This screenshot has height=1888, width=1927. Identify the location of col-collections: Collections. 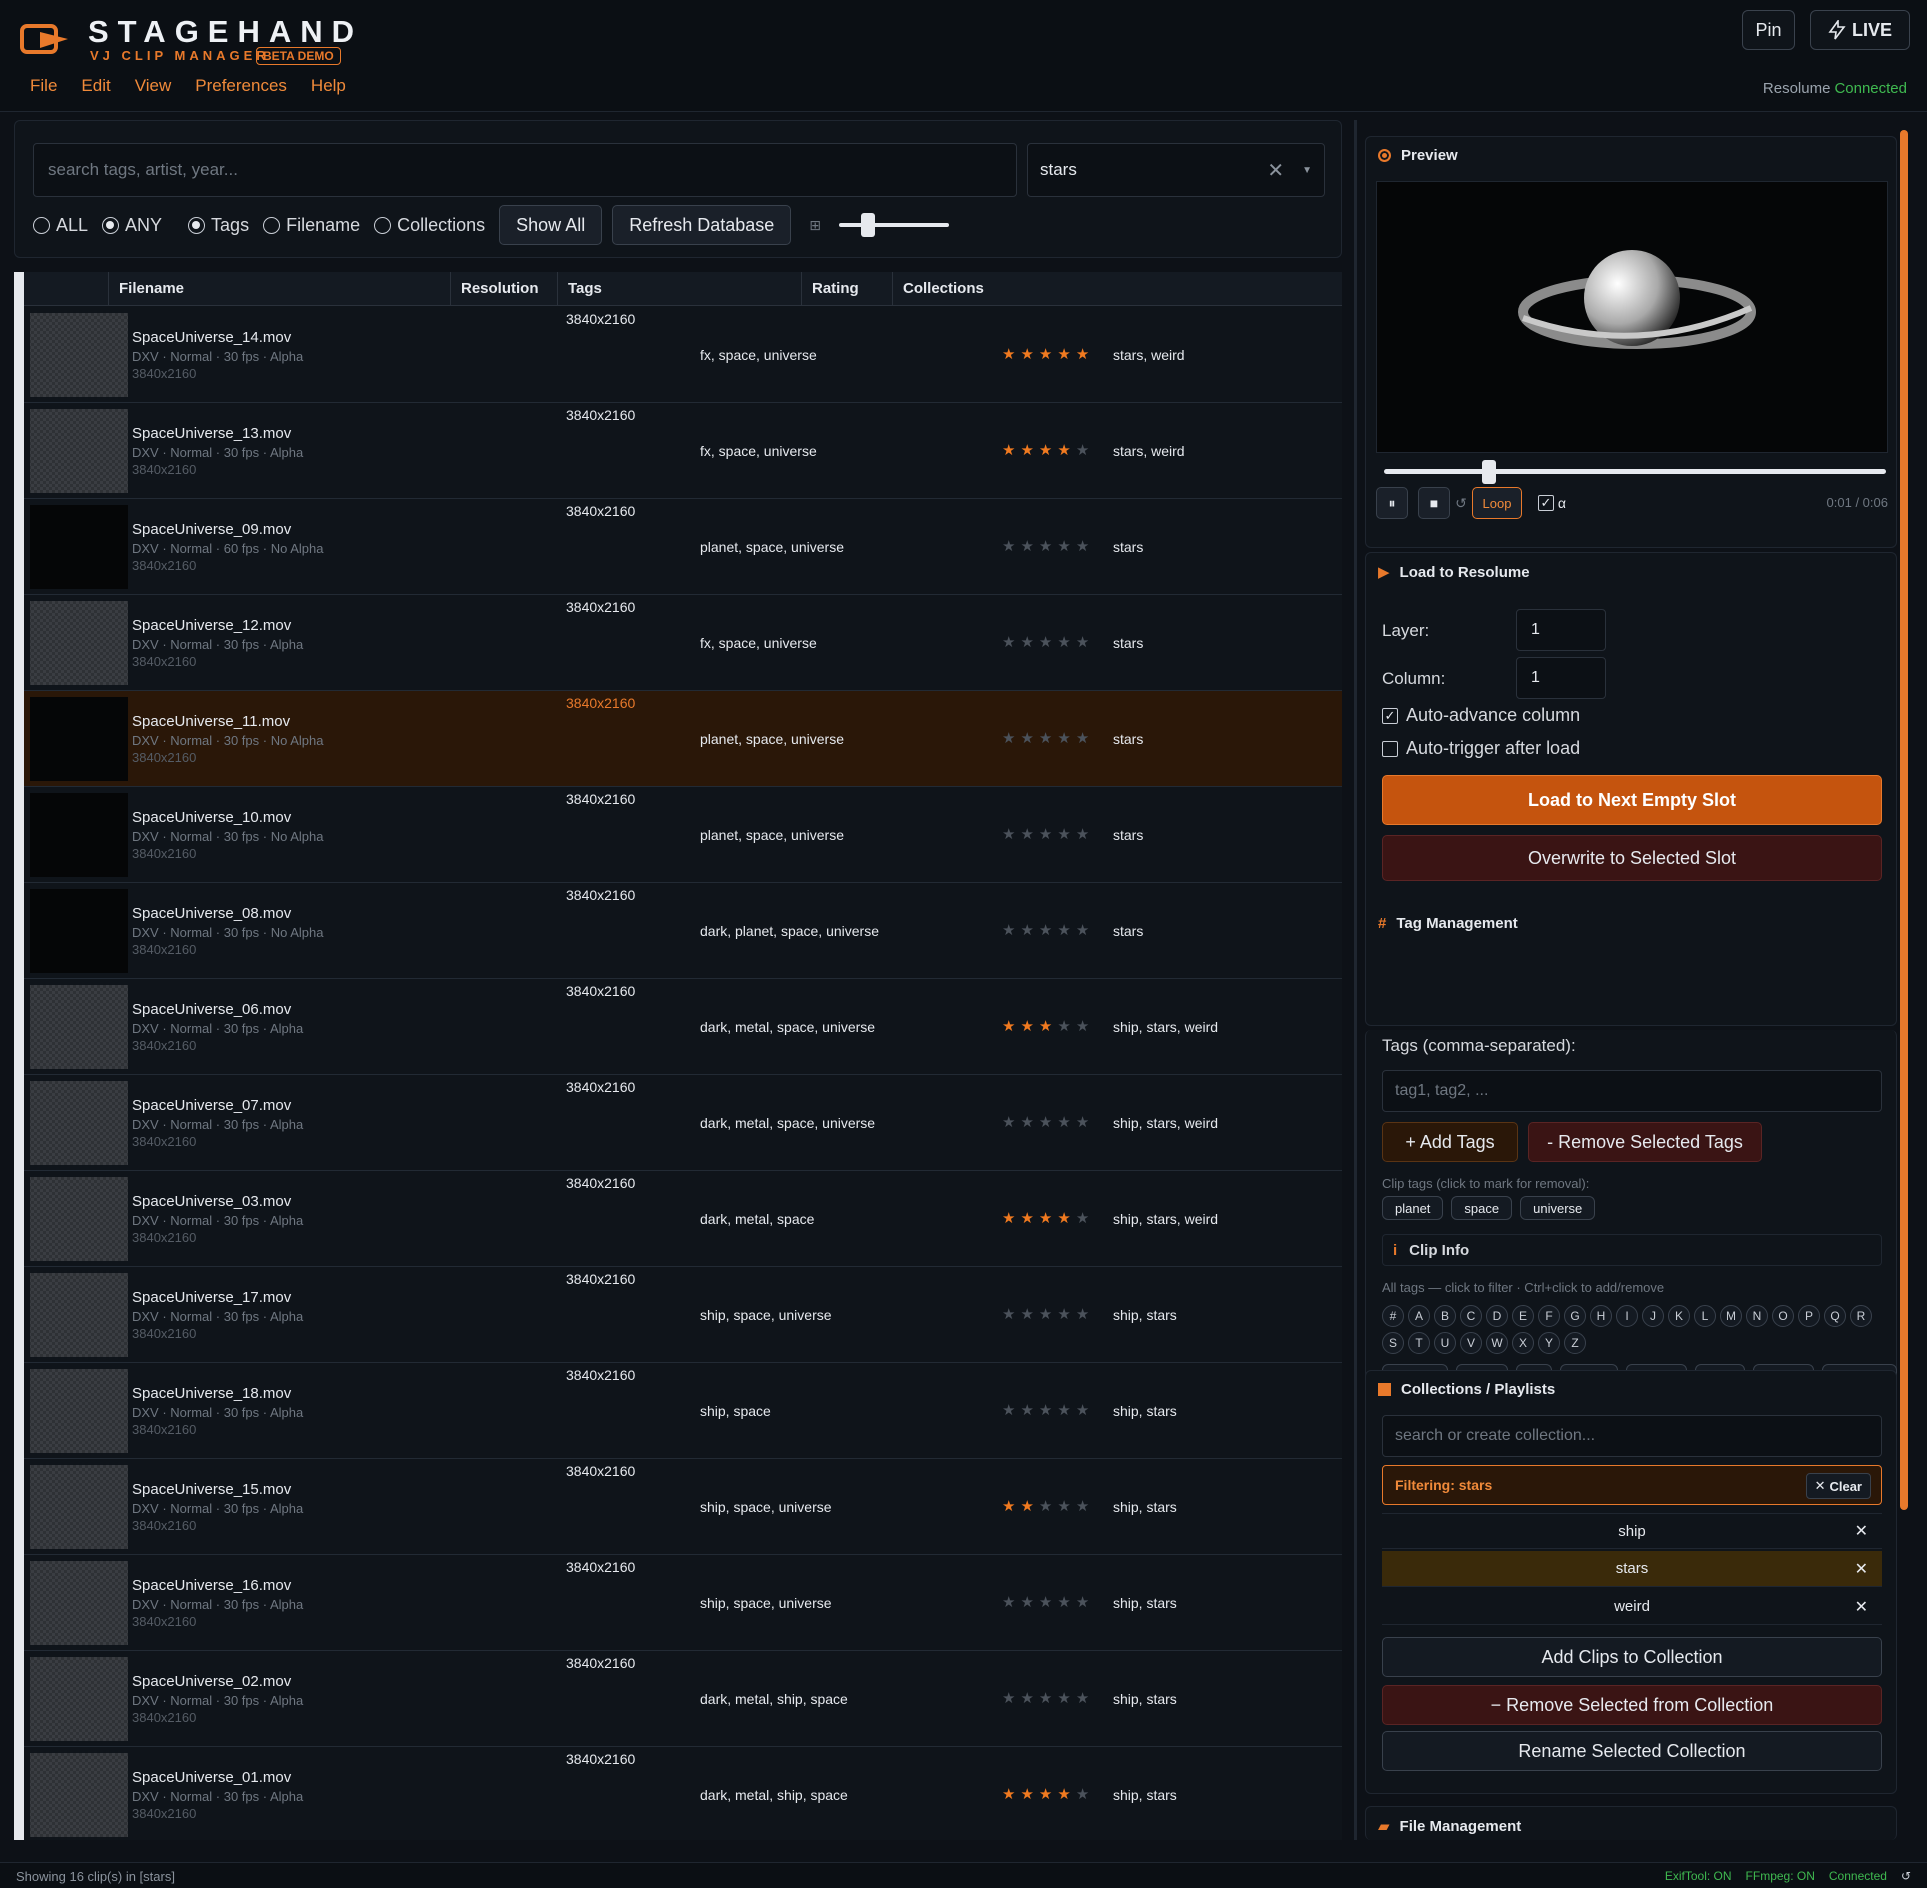
(1117, 289).